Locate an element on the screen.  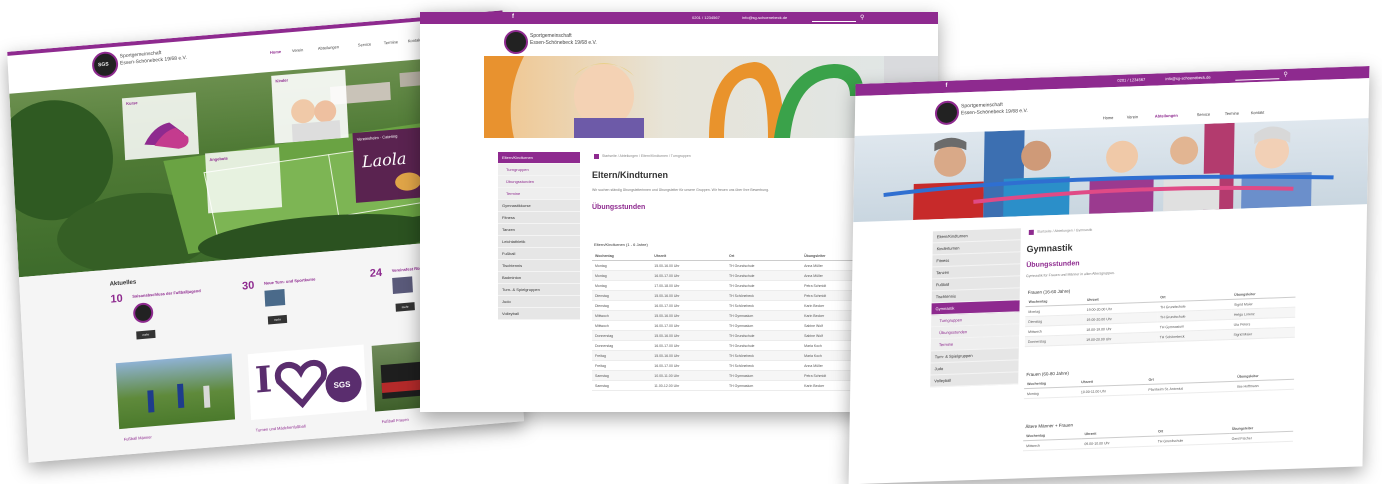
sidebar-item-termine: Termine is located at coordinates (539, 194).